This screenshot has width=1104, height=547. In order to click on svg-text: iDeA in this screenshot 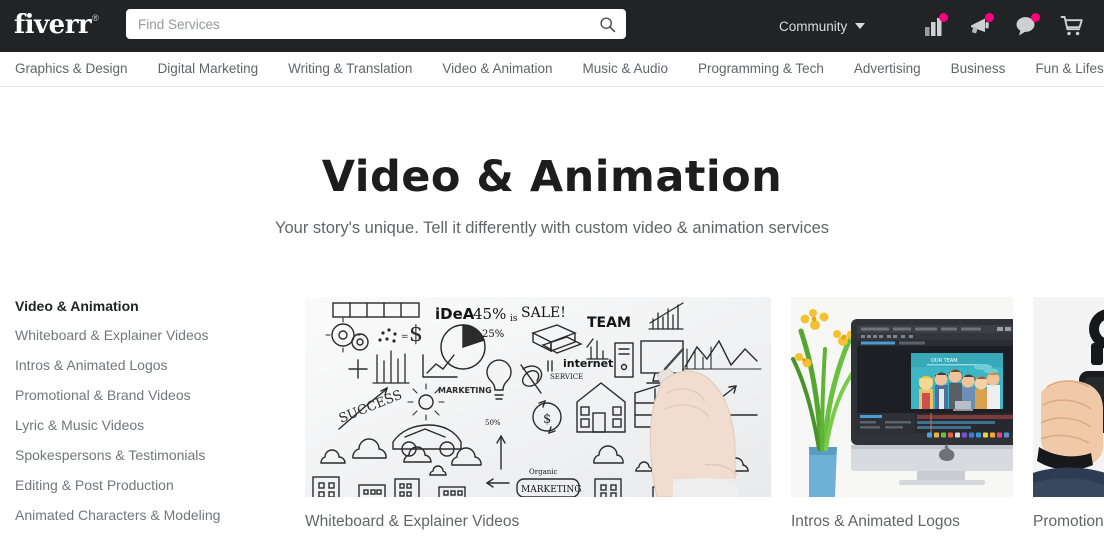, I will do `click(455, 314)`.